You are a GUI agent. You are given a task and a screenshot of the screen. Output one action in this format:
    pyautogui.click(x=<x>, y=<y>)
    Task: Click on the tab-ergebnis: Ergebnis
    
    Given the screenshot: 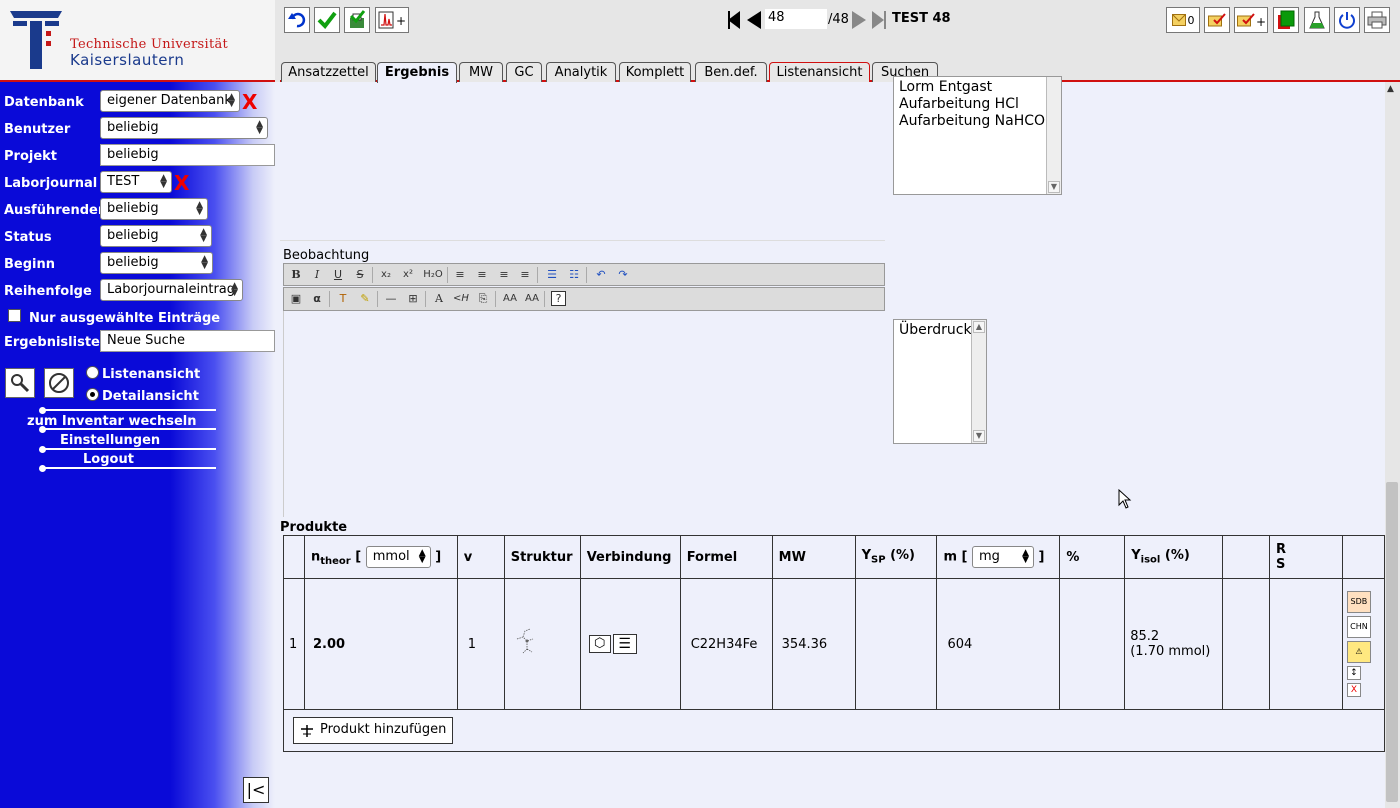 What is the action you would take?
    pyautogui.click(x=417, y=72)
    